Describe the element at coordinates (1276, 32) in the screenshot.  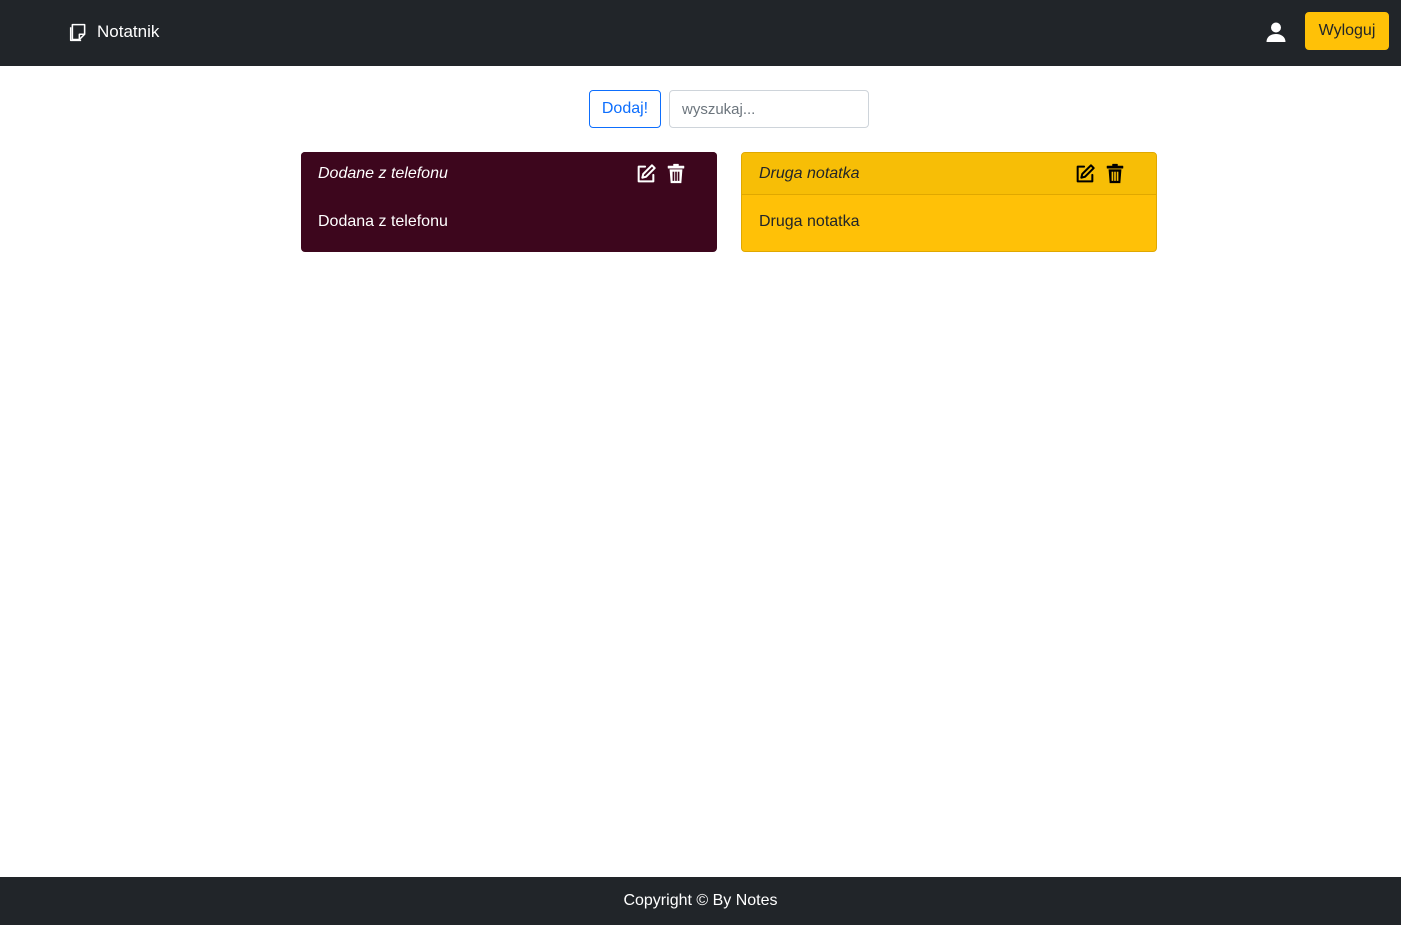
I see `user-icon` at that location.